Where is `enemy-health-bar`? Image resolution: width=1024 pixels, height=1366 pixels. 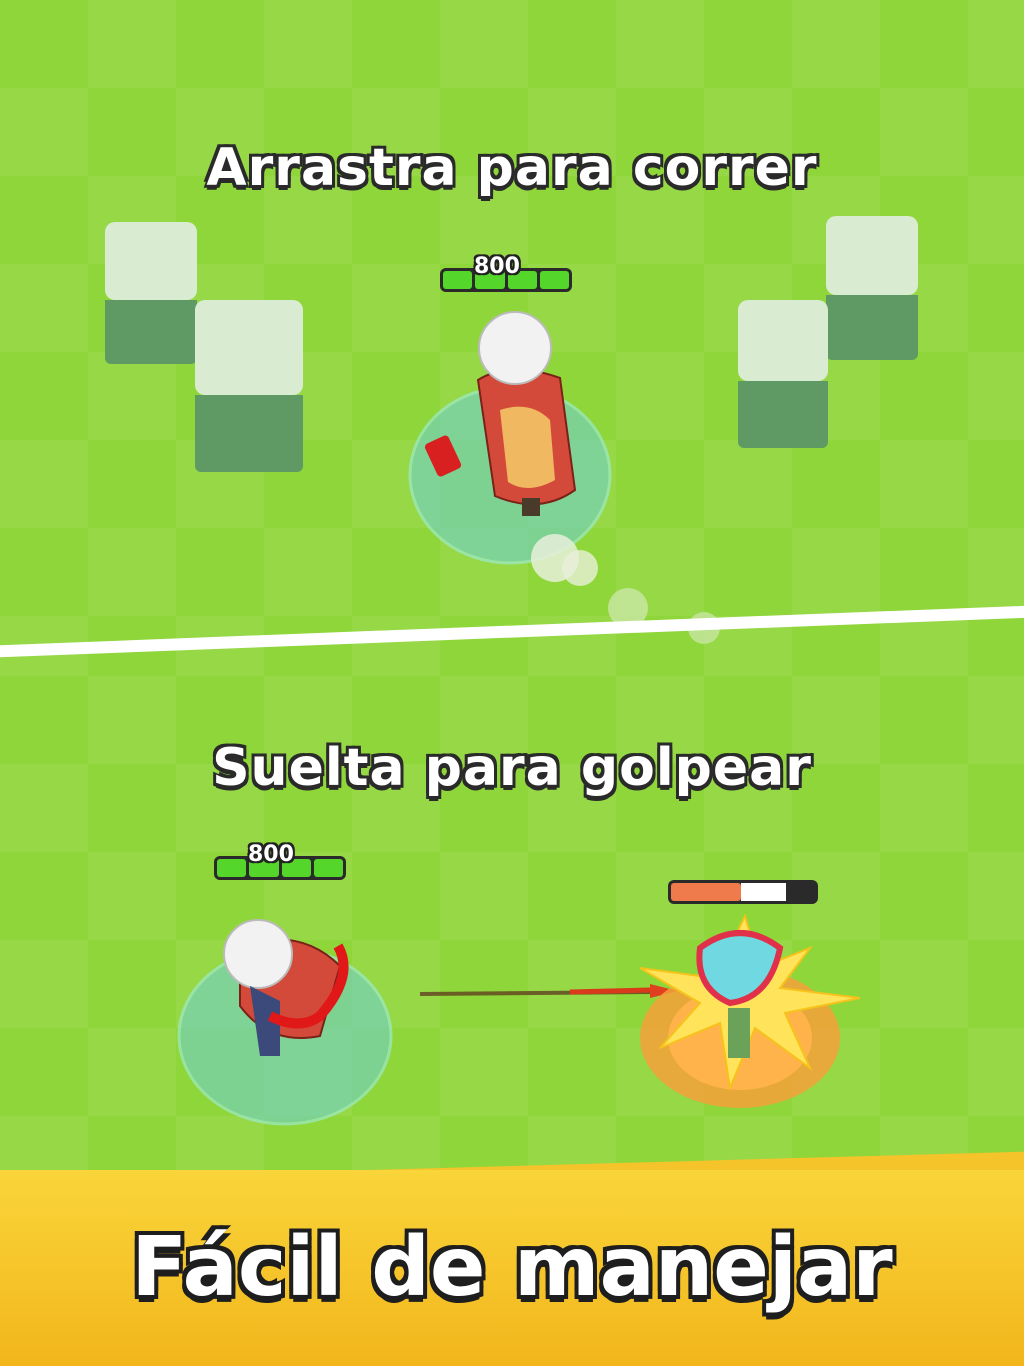 enemy-health-bar is located at coordinates (743, 892).